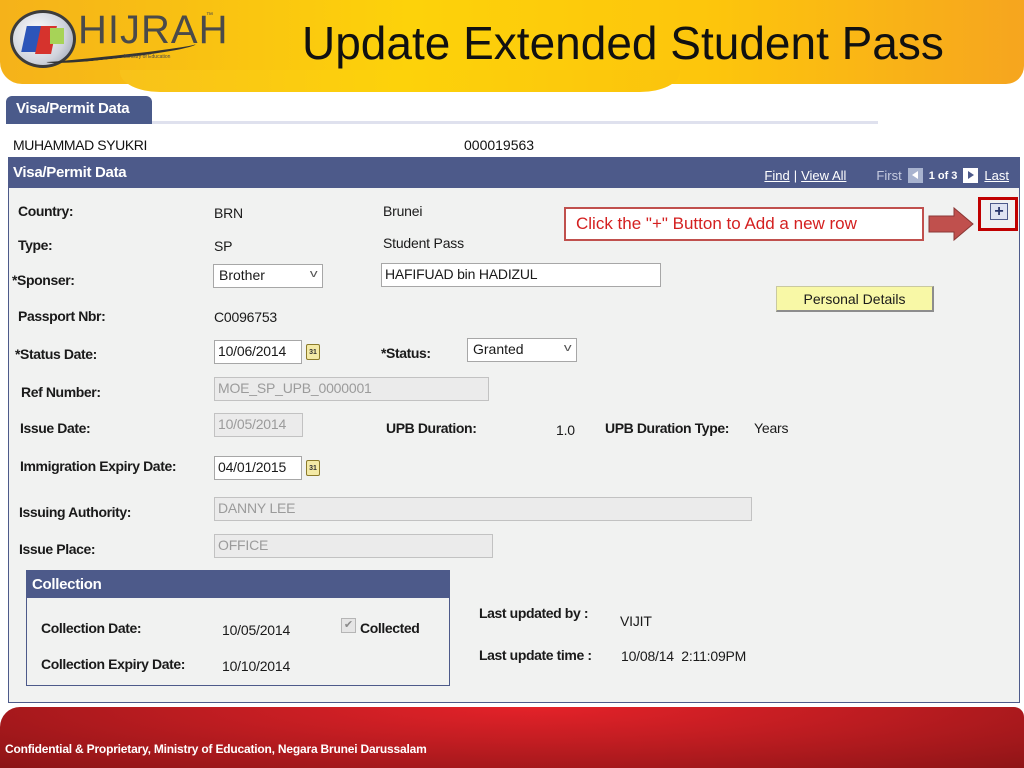  Describe the element at coordinates (91, 628) in the screenshot. I see `collection-date-label: Collection Date:` at that location.